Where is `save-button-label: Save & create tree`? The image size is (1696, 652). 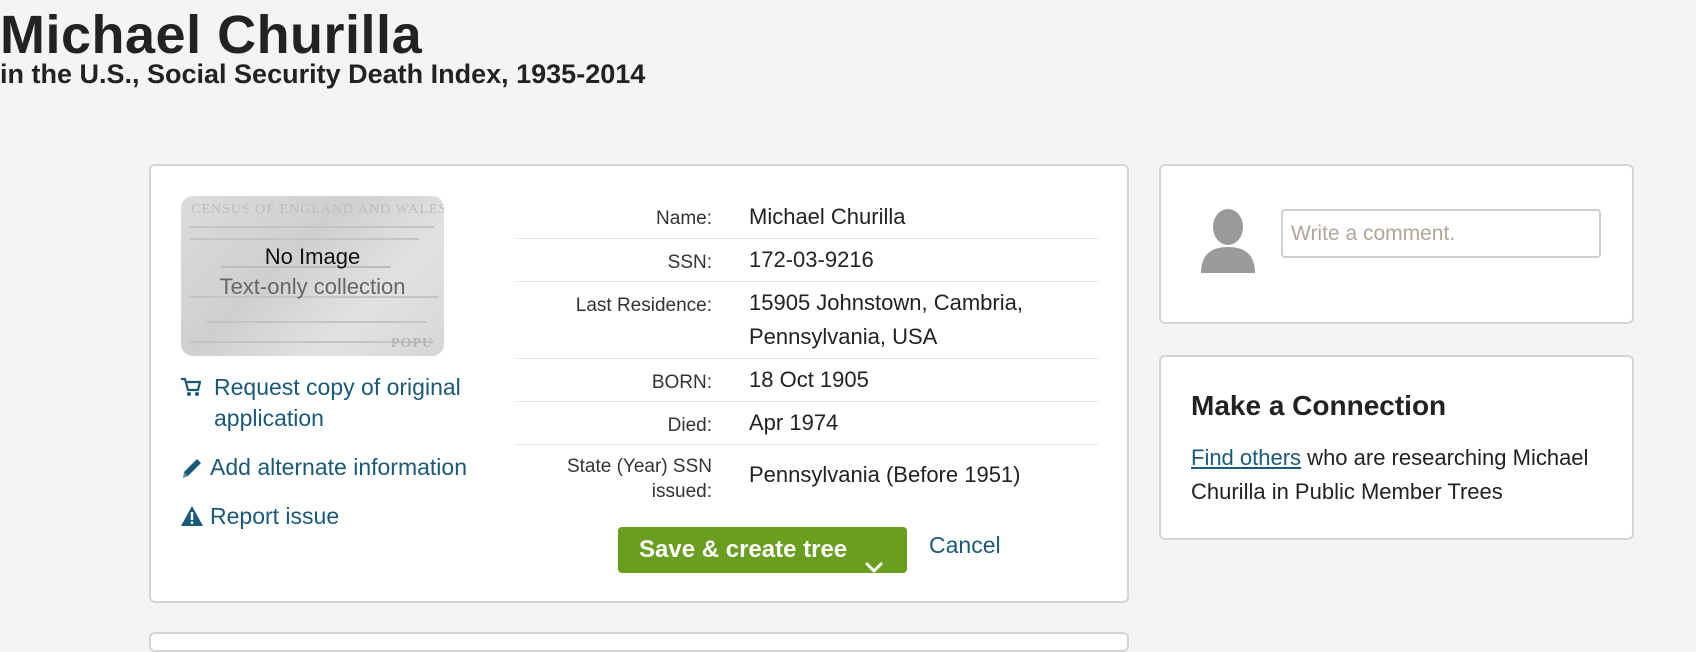 save-button-label: Save & create tree is located at coordinates (743, 549).